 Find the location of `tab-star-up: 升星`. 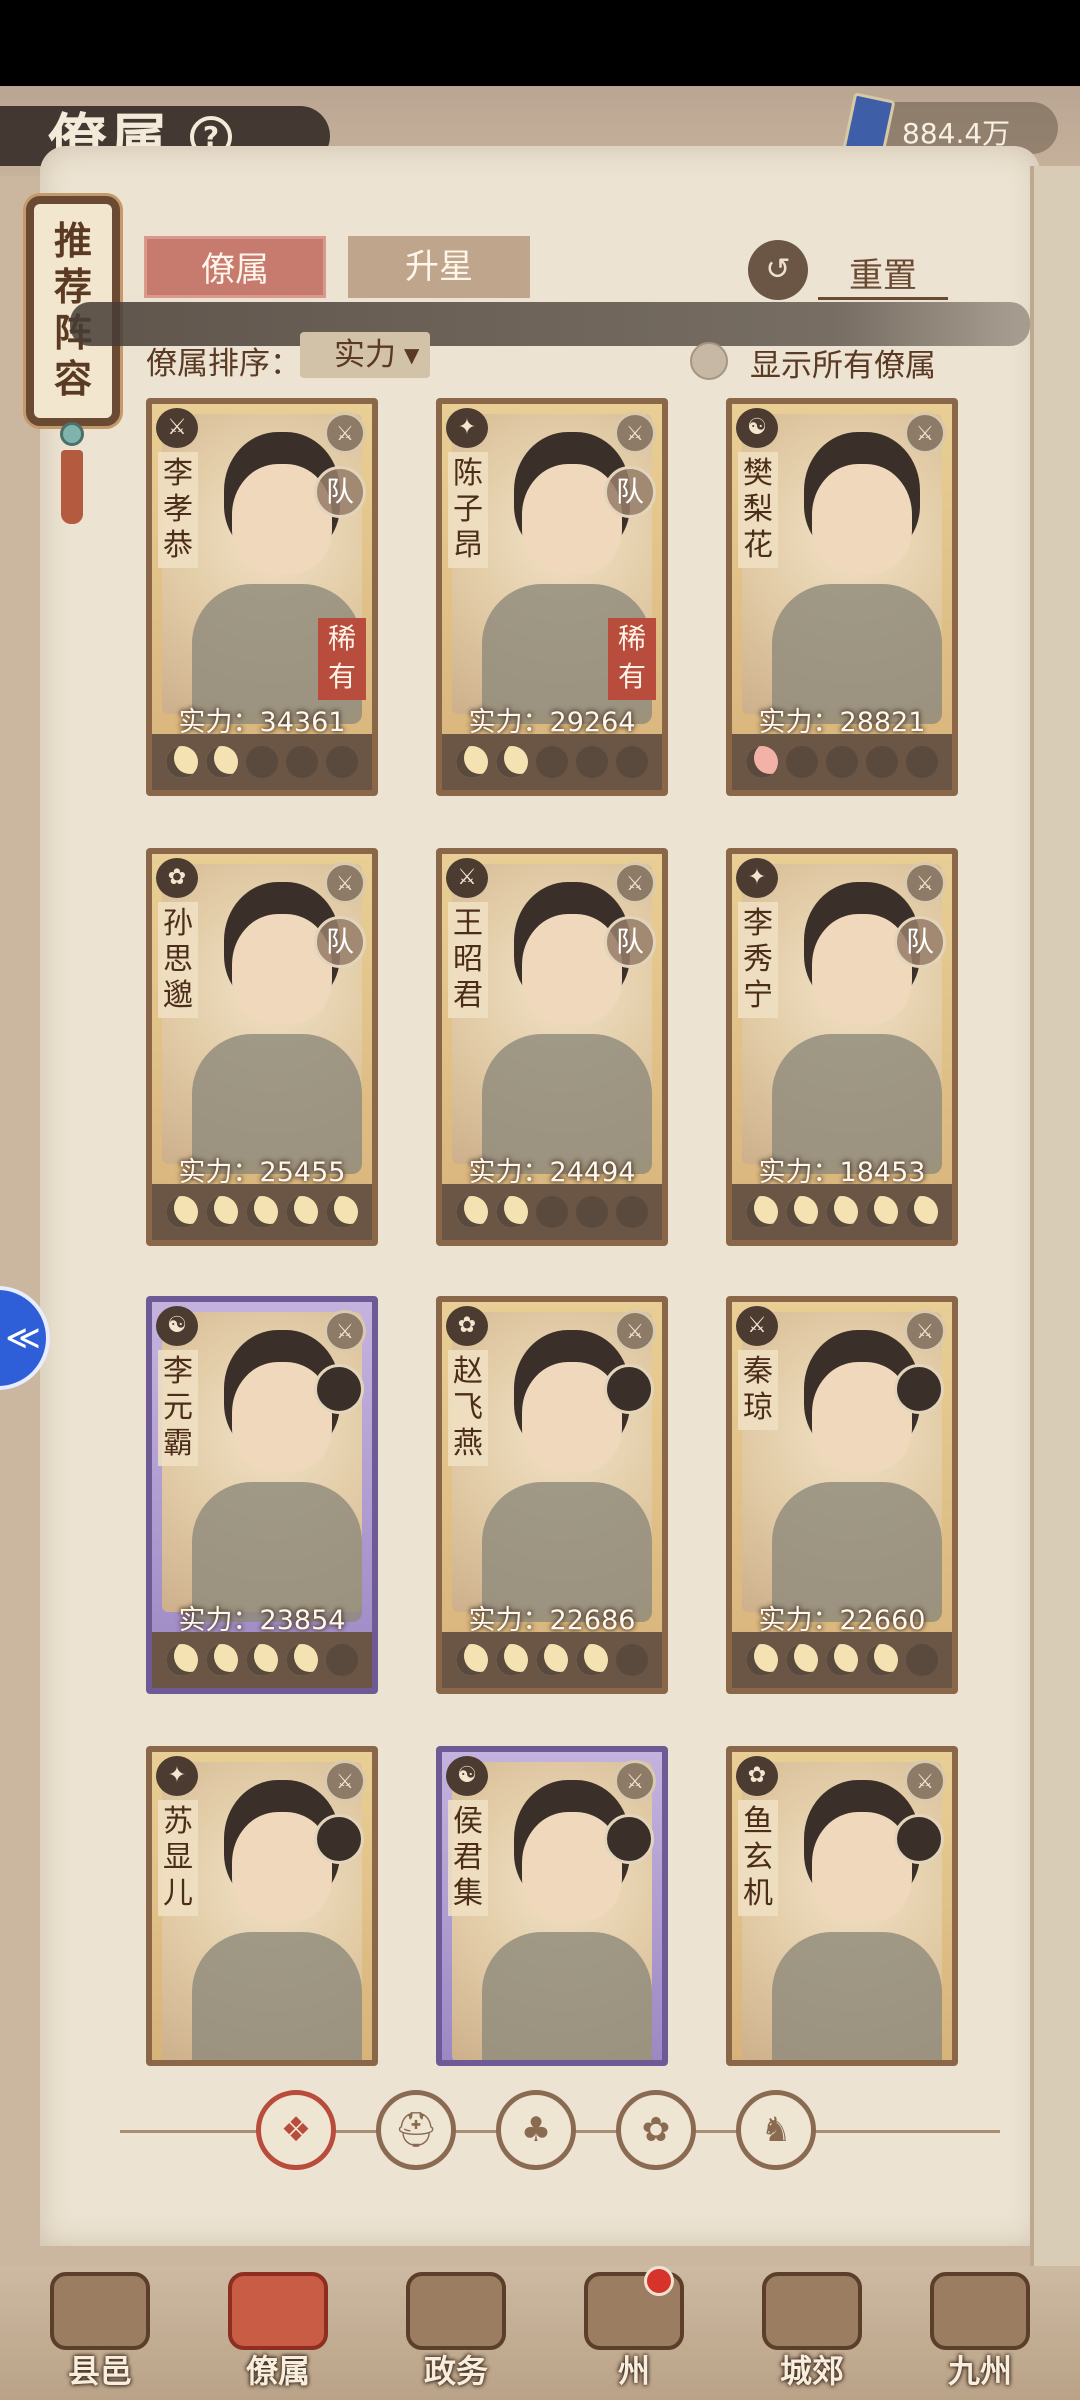

tab-star-up: 升星 is located at coordinates (439, 267).